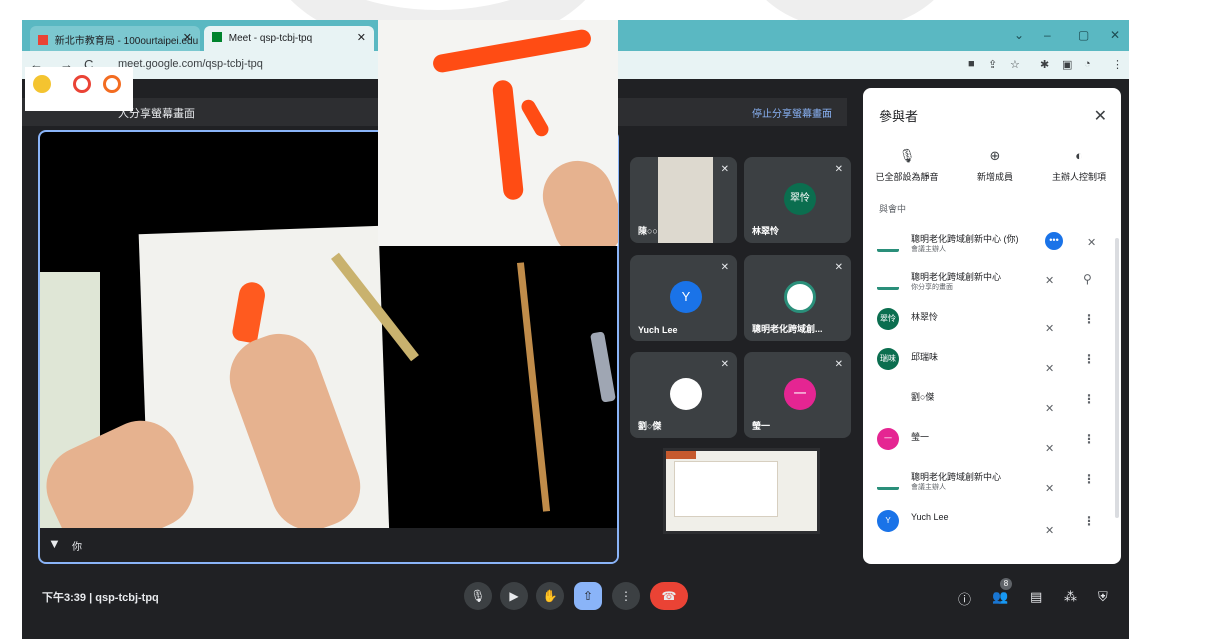 Image resolution: width=1214 pixels, height=639 pixels. Describe the element at coordinates (77, 547) in the screenshot. I see `self-label: 你` at that location.